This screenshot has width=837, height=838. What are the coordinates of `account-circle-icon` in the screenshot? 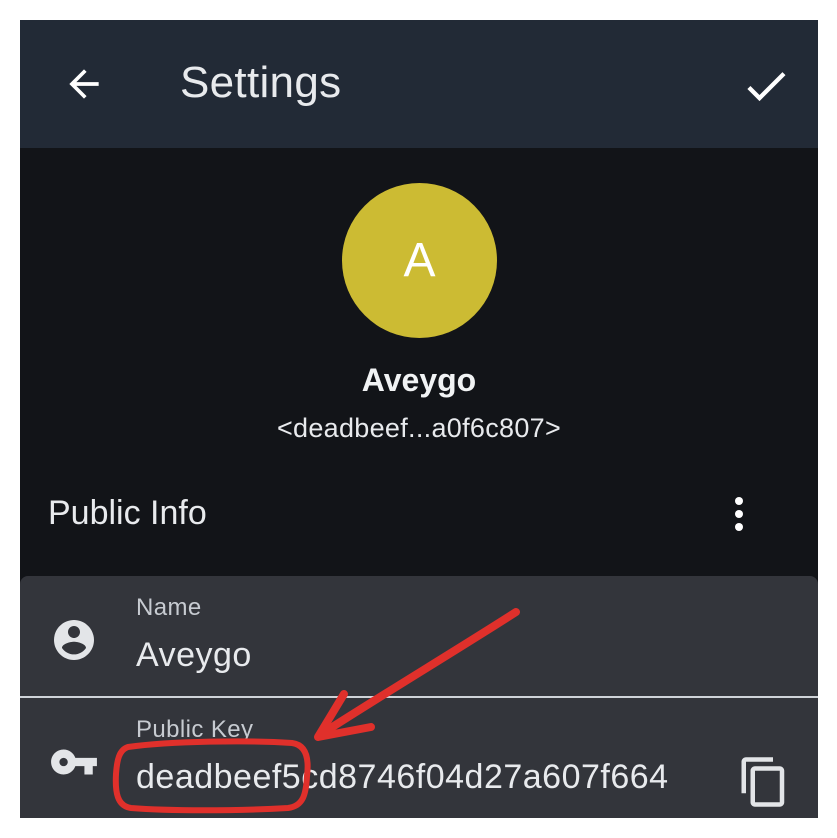 It's located at (74, 640).